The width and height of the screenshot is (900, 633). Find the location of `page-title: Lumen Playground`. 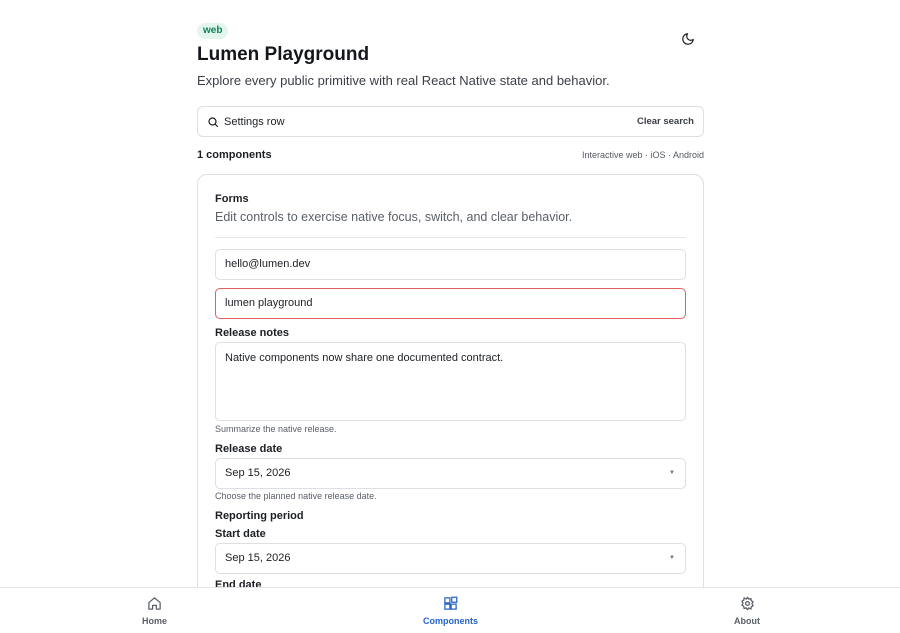

page-title: Lumen Playground is located at coordinates (283, 54).